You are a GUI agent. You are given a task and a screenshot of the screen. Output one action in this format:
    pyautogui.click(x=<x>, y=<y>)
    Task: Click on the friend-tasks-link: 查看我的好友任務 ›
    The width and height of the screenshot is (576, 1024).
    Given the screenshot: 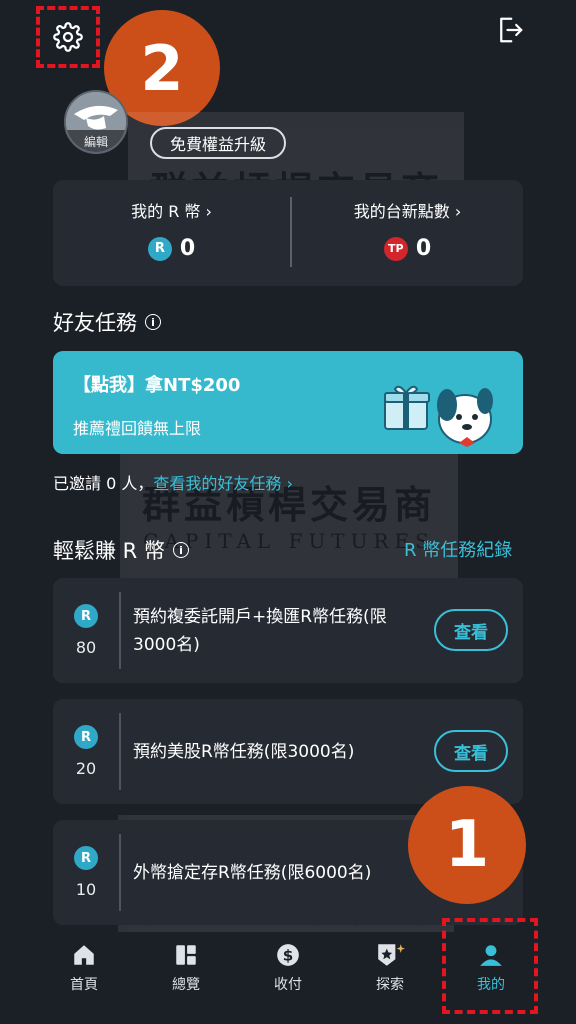 What is the action you would take?
    pyautogui.click(x=223, y=483)
    